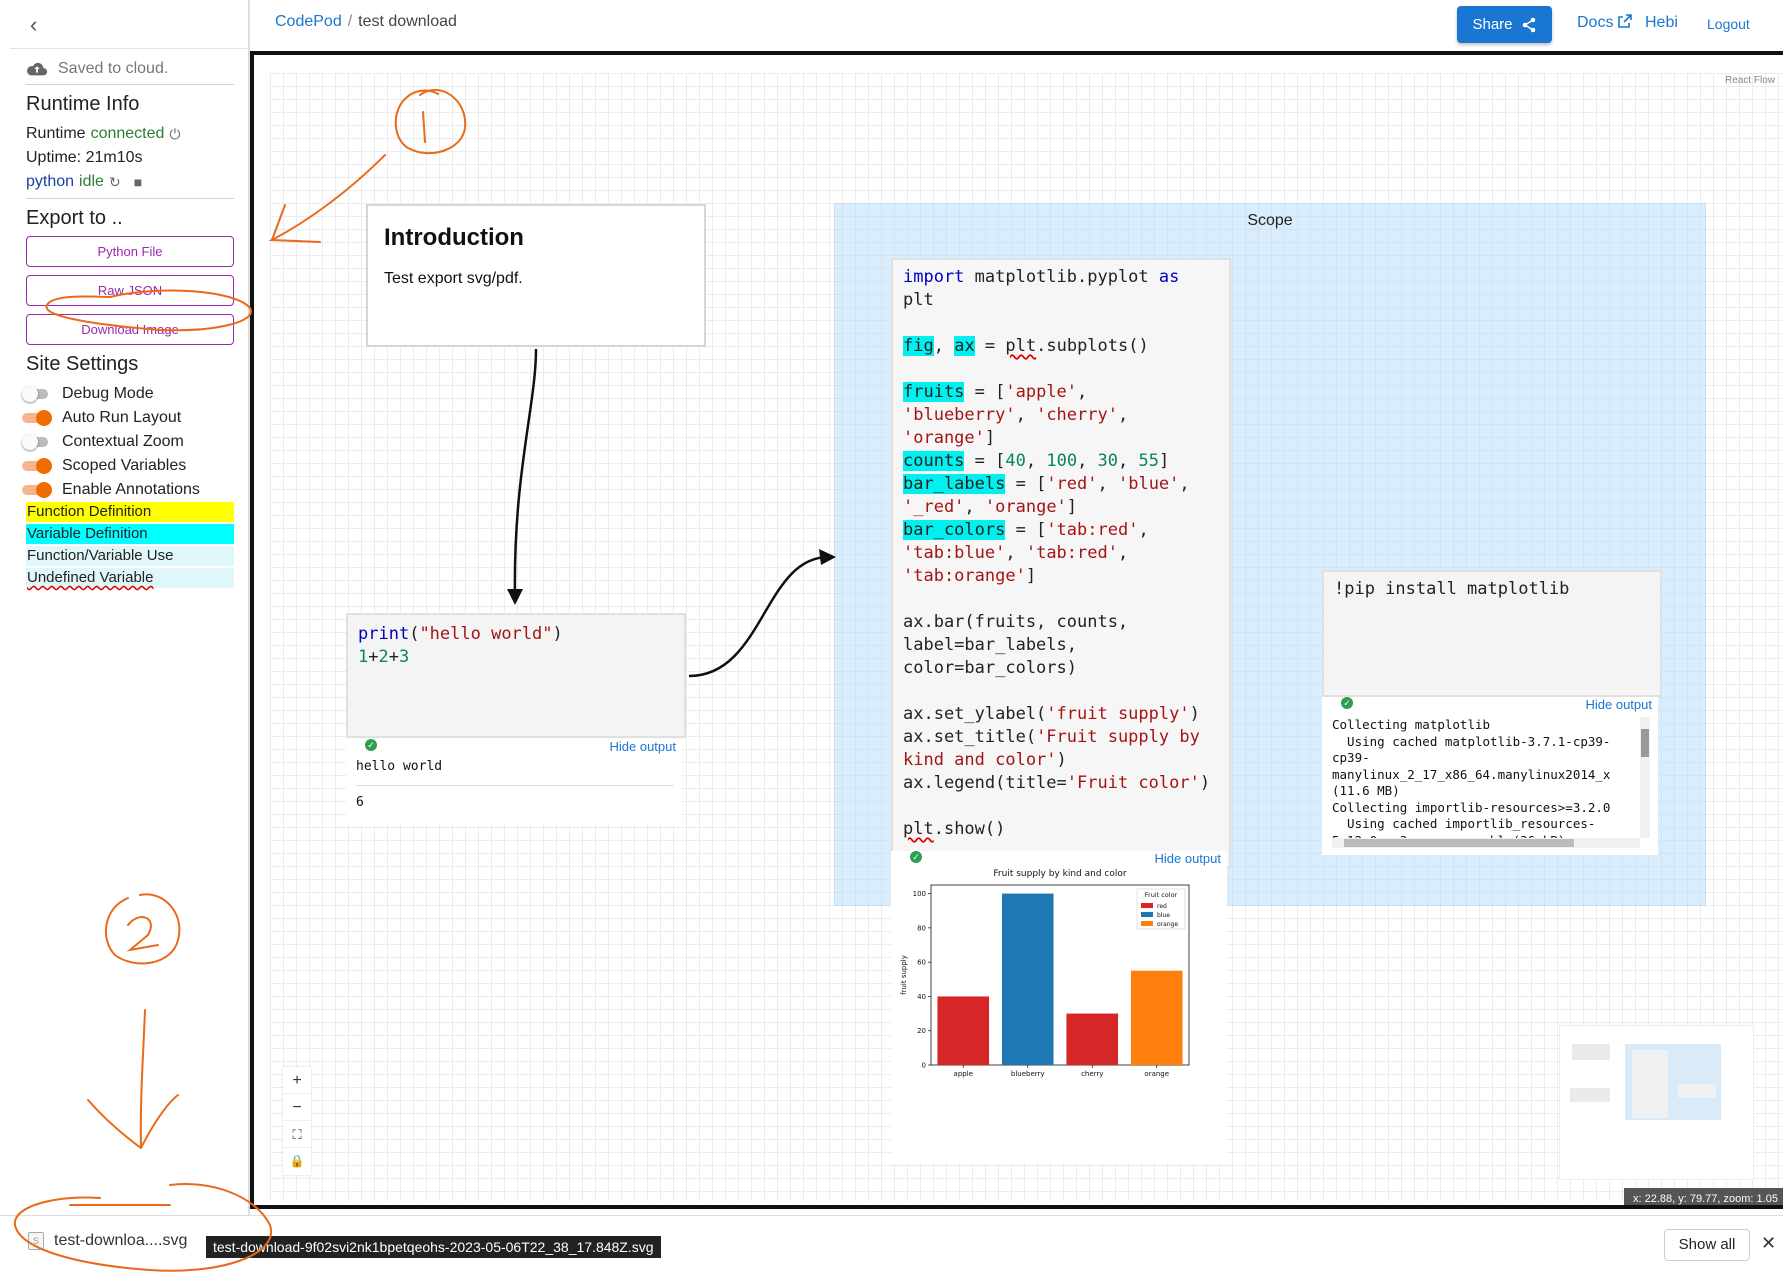 The height and width of the screenshot is (1275, 1783). I want to click on setting-enable-annotations: Enable Annotations, so click(128, 490).